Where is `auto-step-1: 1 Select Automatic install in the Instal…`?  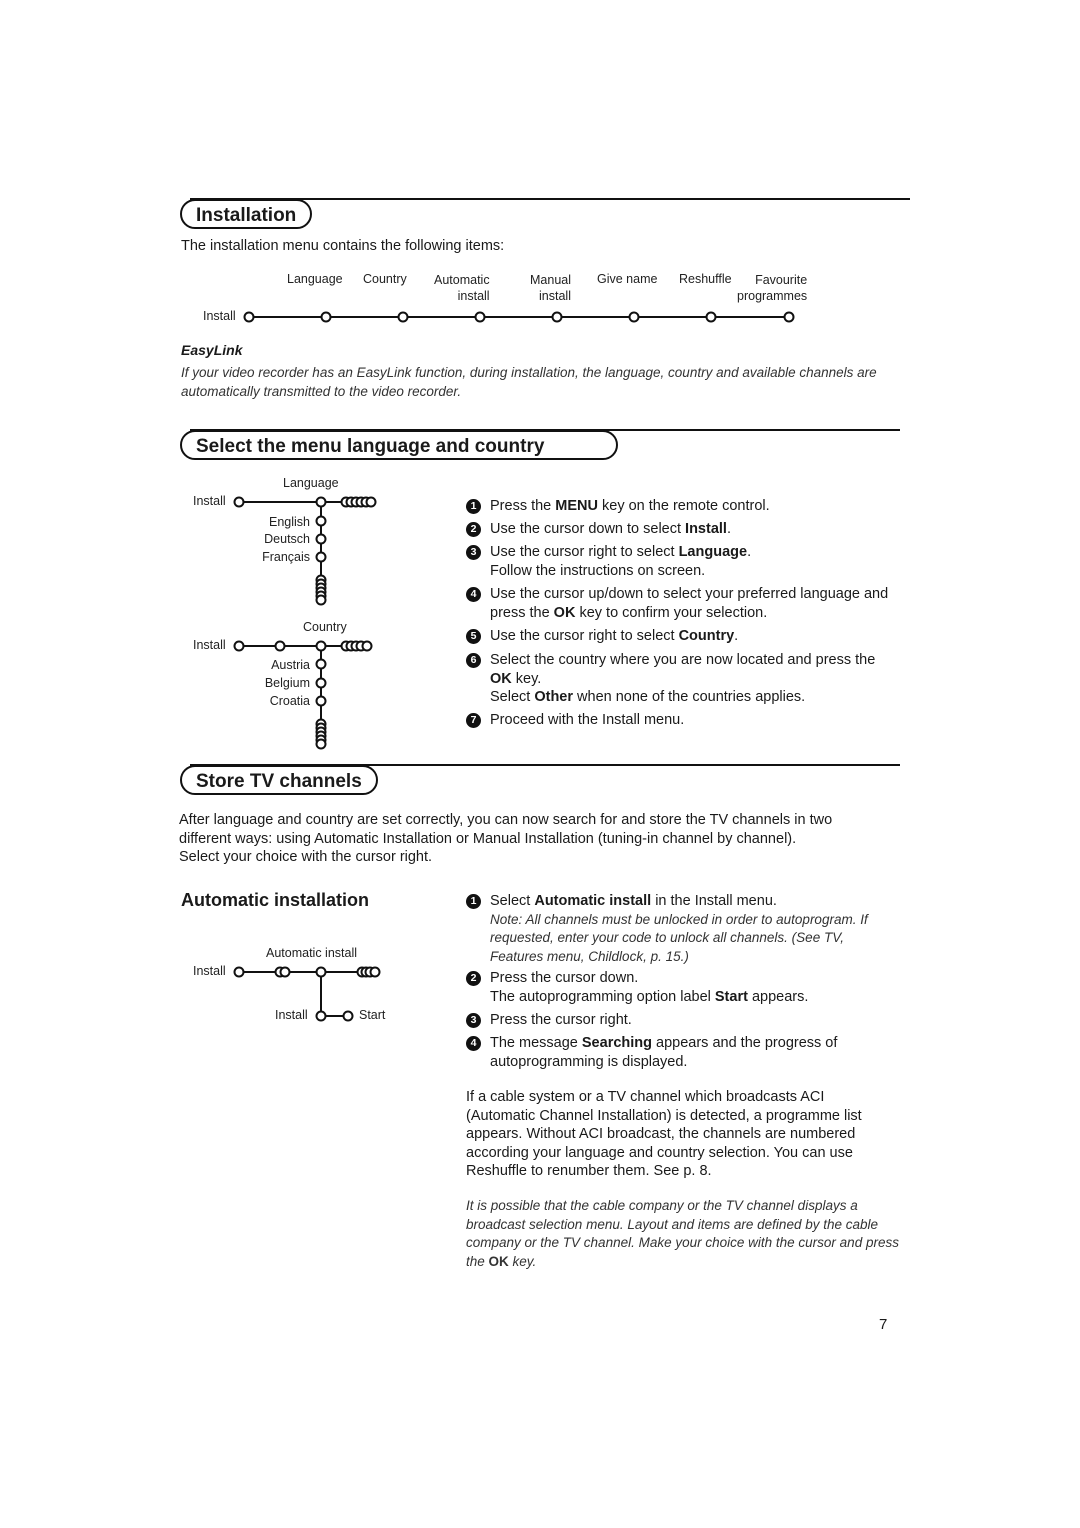
auto-step-1: 1 Select Automatic install in the Instal… is located at coordinates (681, 929).